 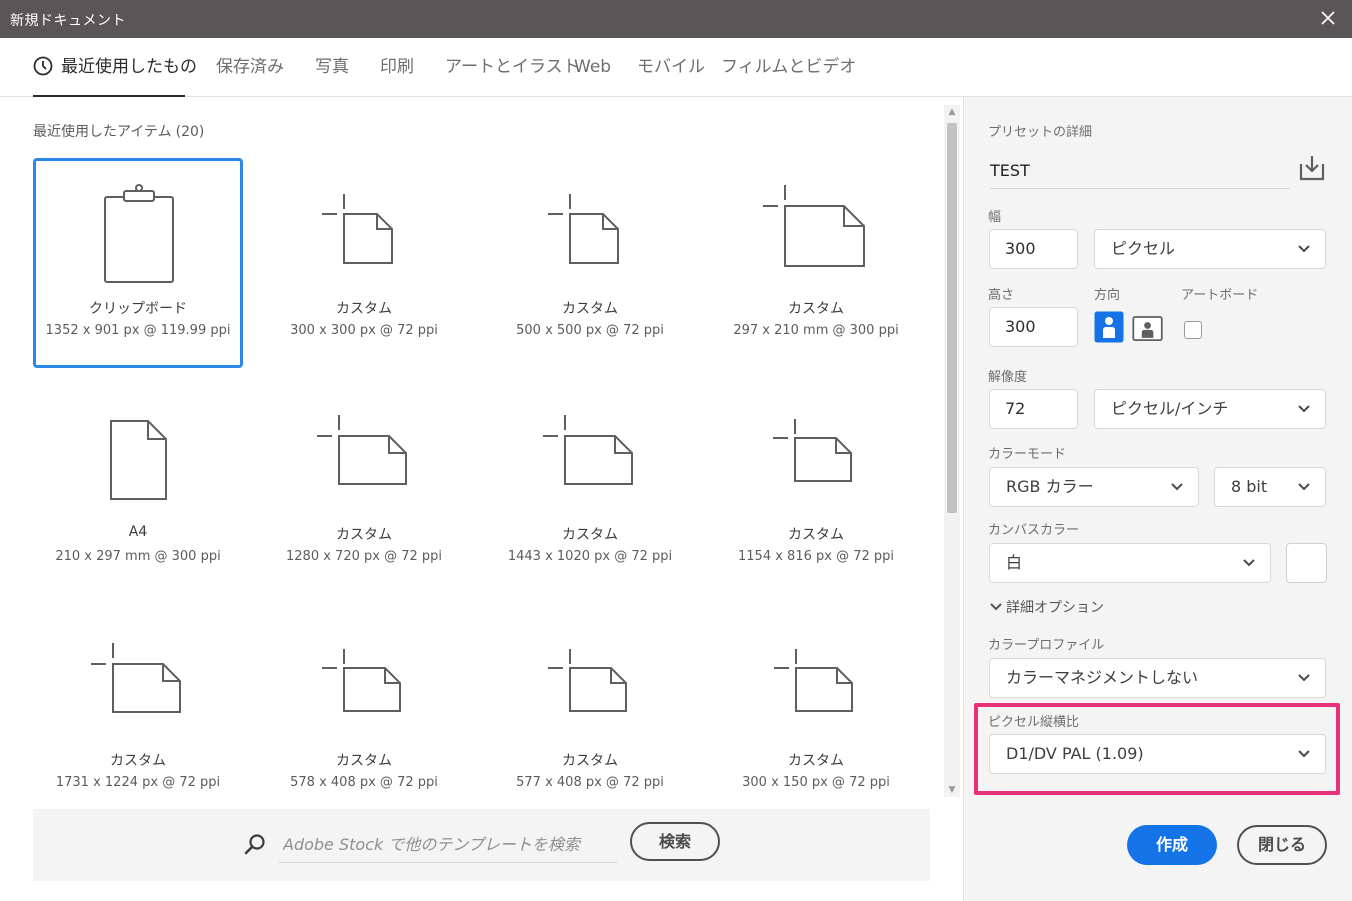 What do you see at coordinates (1306, 563) in the screenshot?
I see `canvas-color-swatch` at bounding box center [1306, 563].